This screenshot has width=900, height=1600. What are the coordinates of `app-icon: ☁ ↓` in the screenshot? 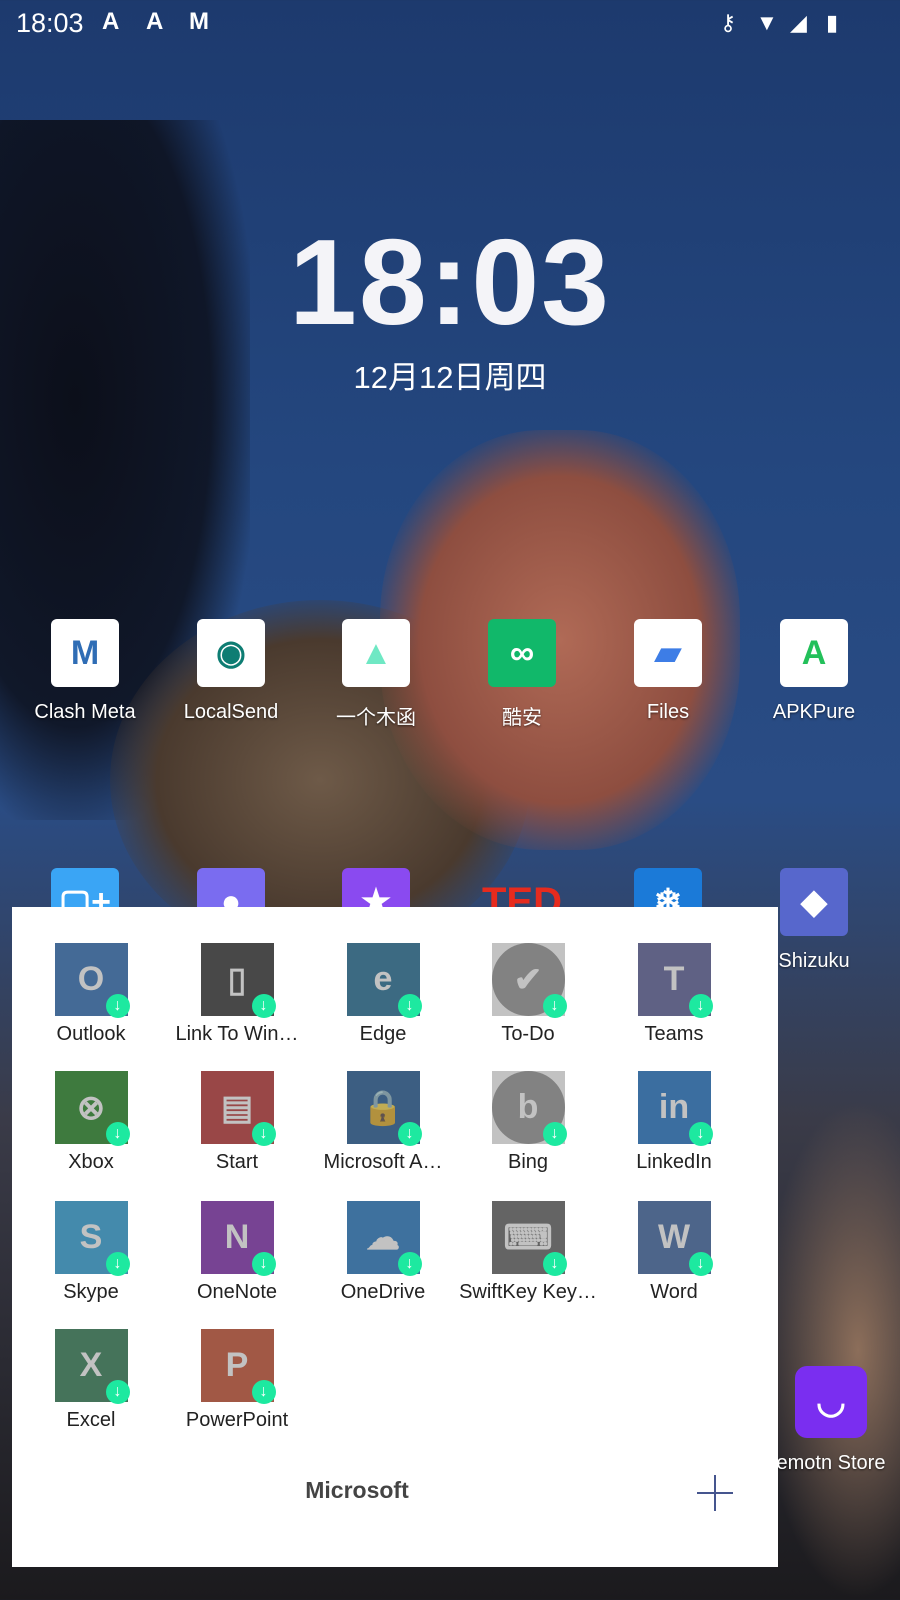 It's located at (384, 1238).